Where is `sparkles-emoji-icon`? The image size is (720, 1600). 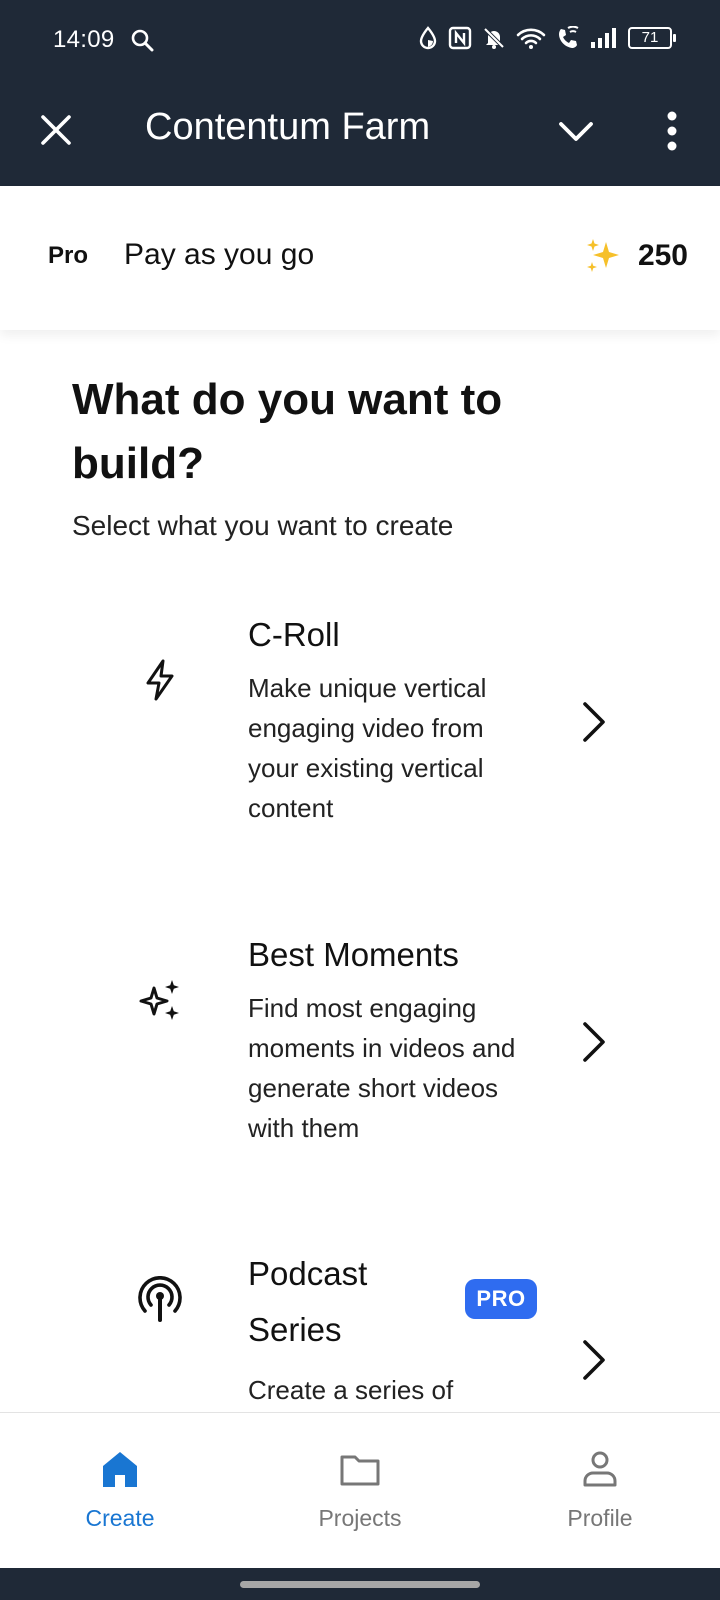 sparkles-emoji-icon is located at coordinates (602, 255).